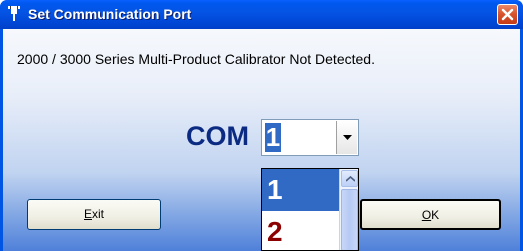 Image resolution: width=523 pixels, height=251 pixels. I want to click on exit-button: Exit, so click(94, 214).